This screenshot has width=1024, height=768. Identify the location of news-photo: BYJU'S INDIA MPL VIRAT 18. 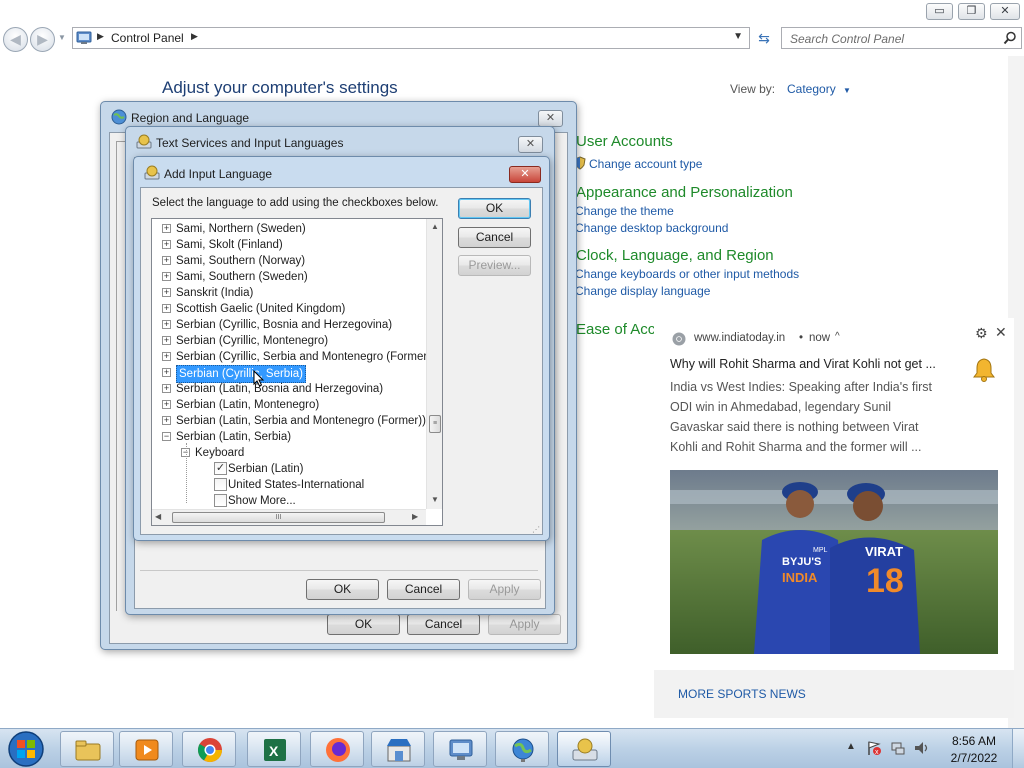
(834, 562).